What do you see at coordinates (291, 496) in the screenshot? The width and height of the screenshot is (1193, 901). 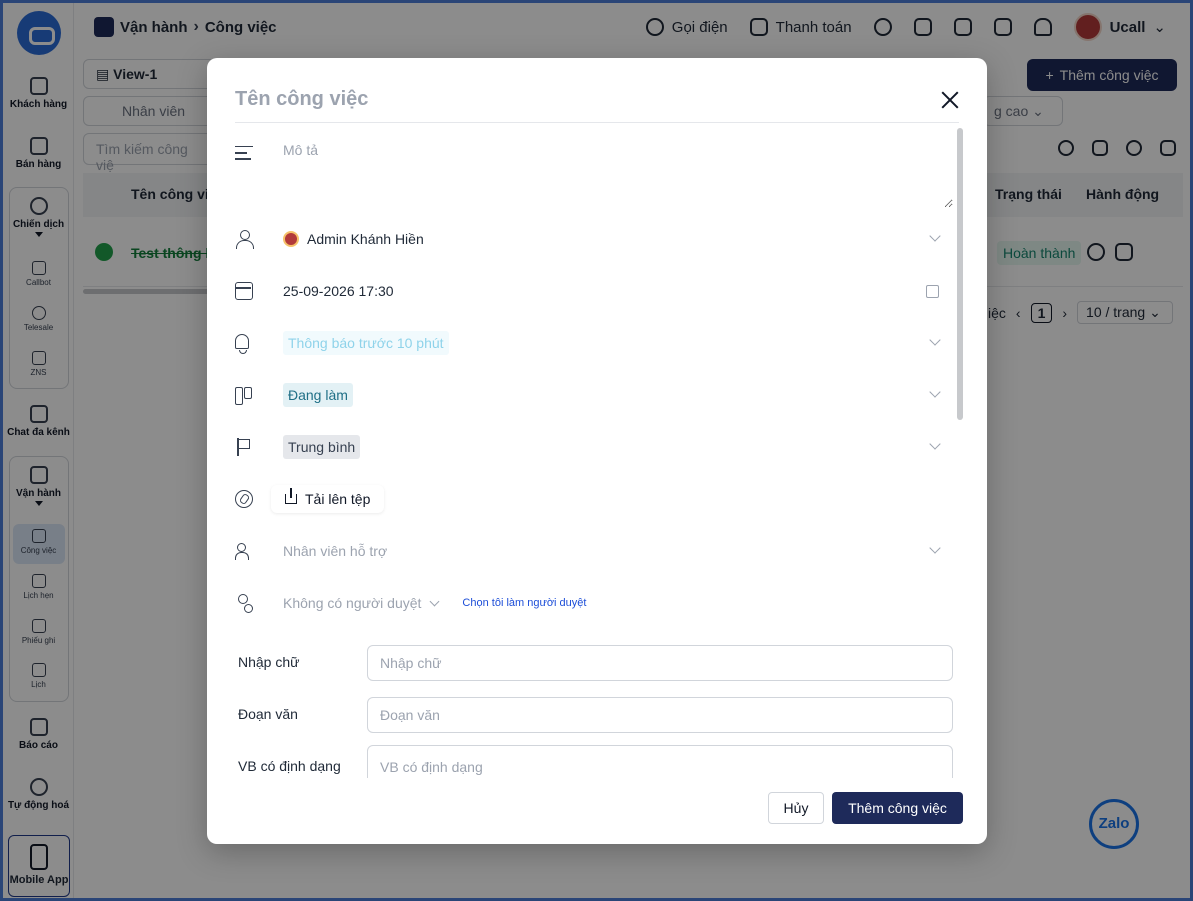 I see `upload-icon` at bounding box center [291, 496].